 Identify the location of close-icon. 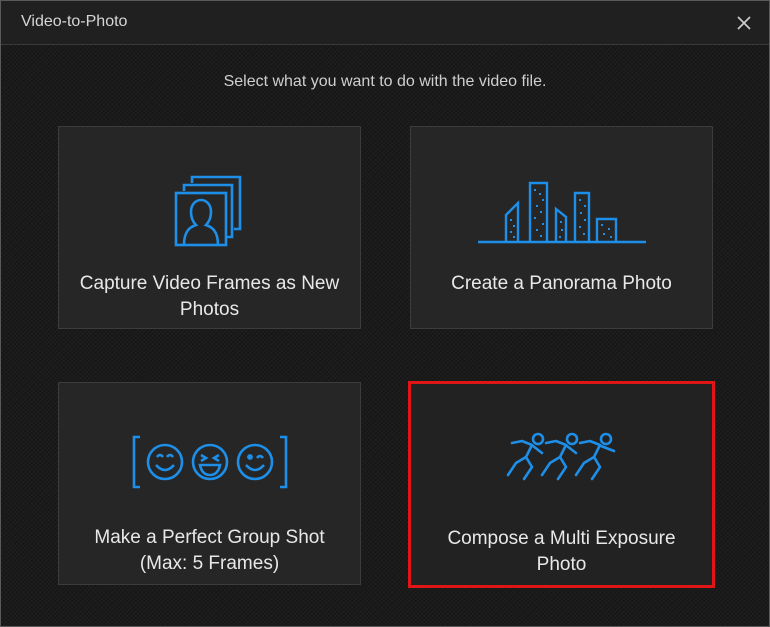
(744, 23).